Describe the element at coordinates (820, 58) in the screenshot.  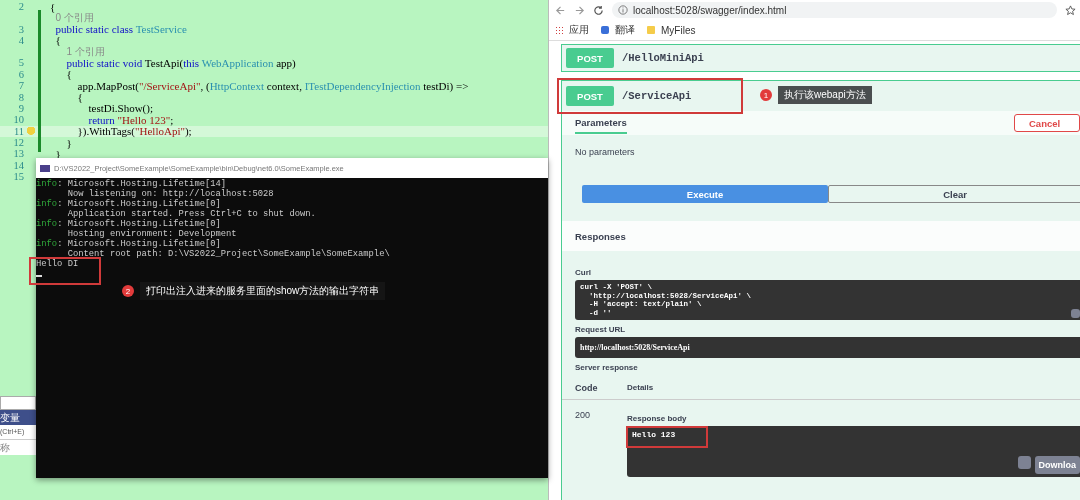
I see `endpoint-row: POST /HelloMiniApi` at that location.